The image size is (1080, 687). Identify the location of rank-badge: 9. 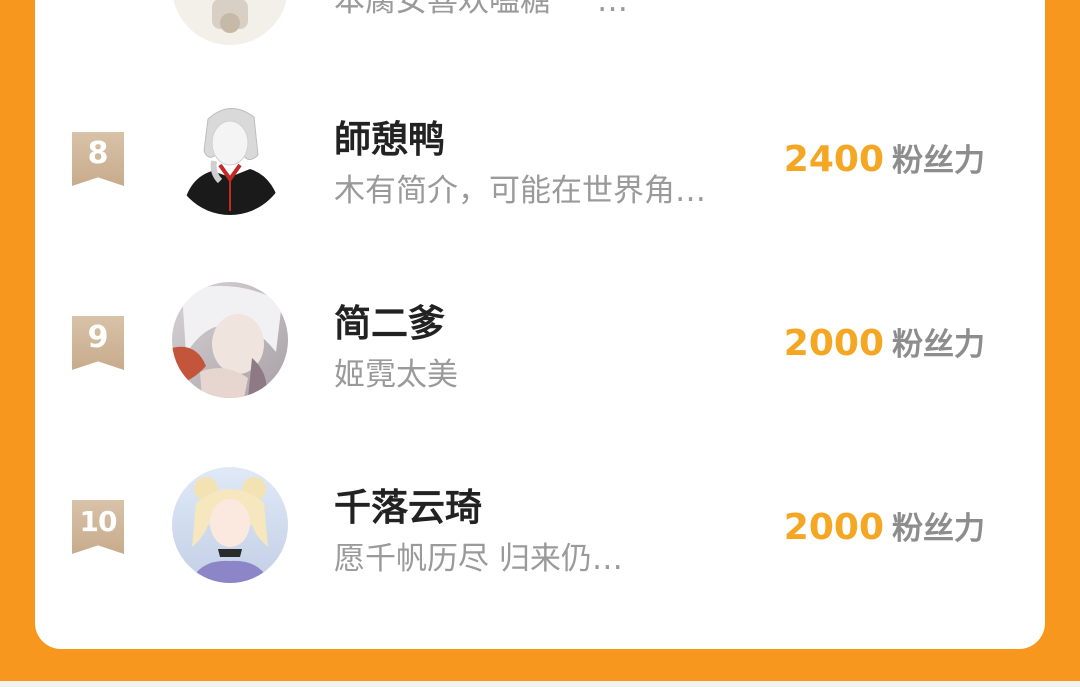
(98, 343).